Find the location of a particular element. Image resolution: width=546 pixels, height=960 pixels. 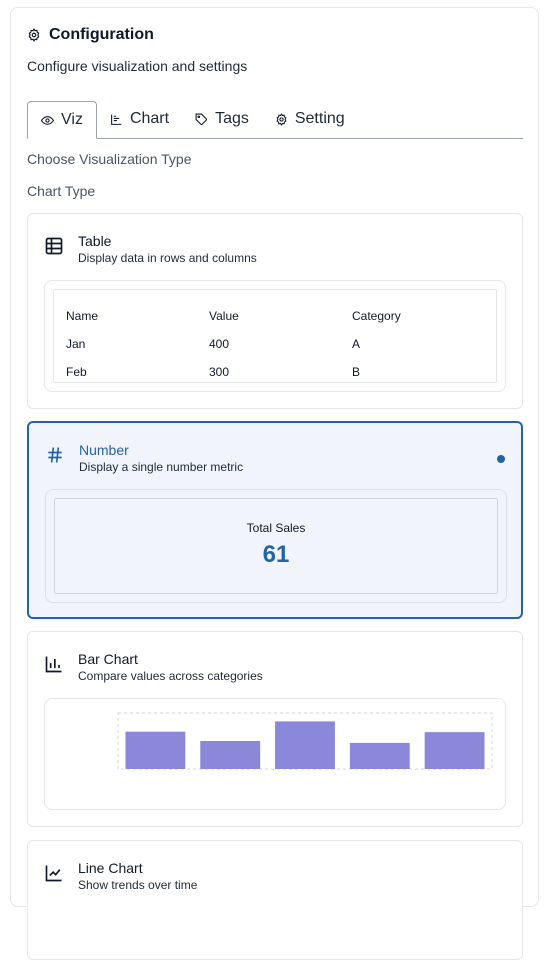

table-row: Jan 400 A is located at coordinates (280, 344).